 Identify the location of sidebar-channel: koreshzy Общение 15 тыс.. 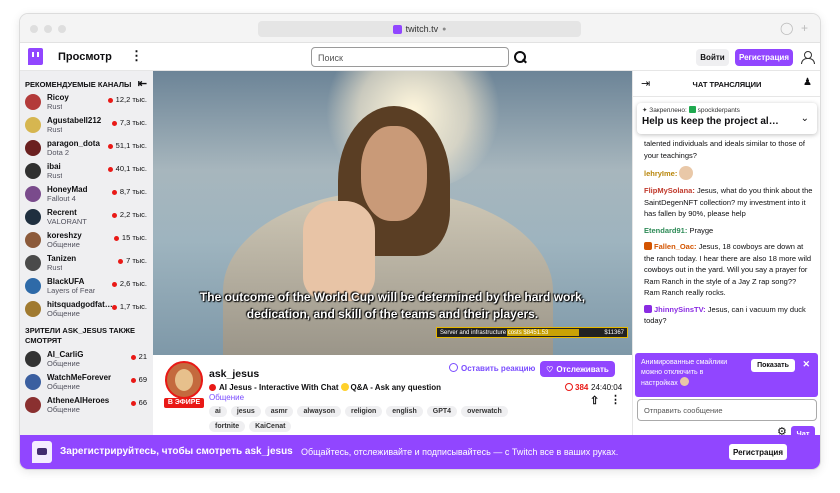
(86, 240).